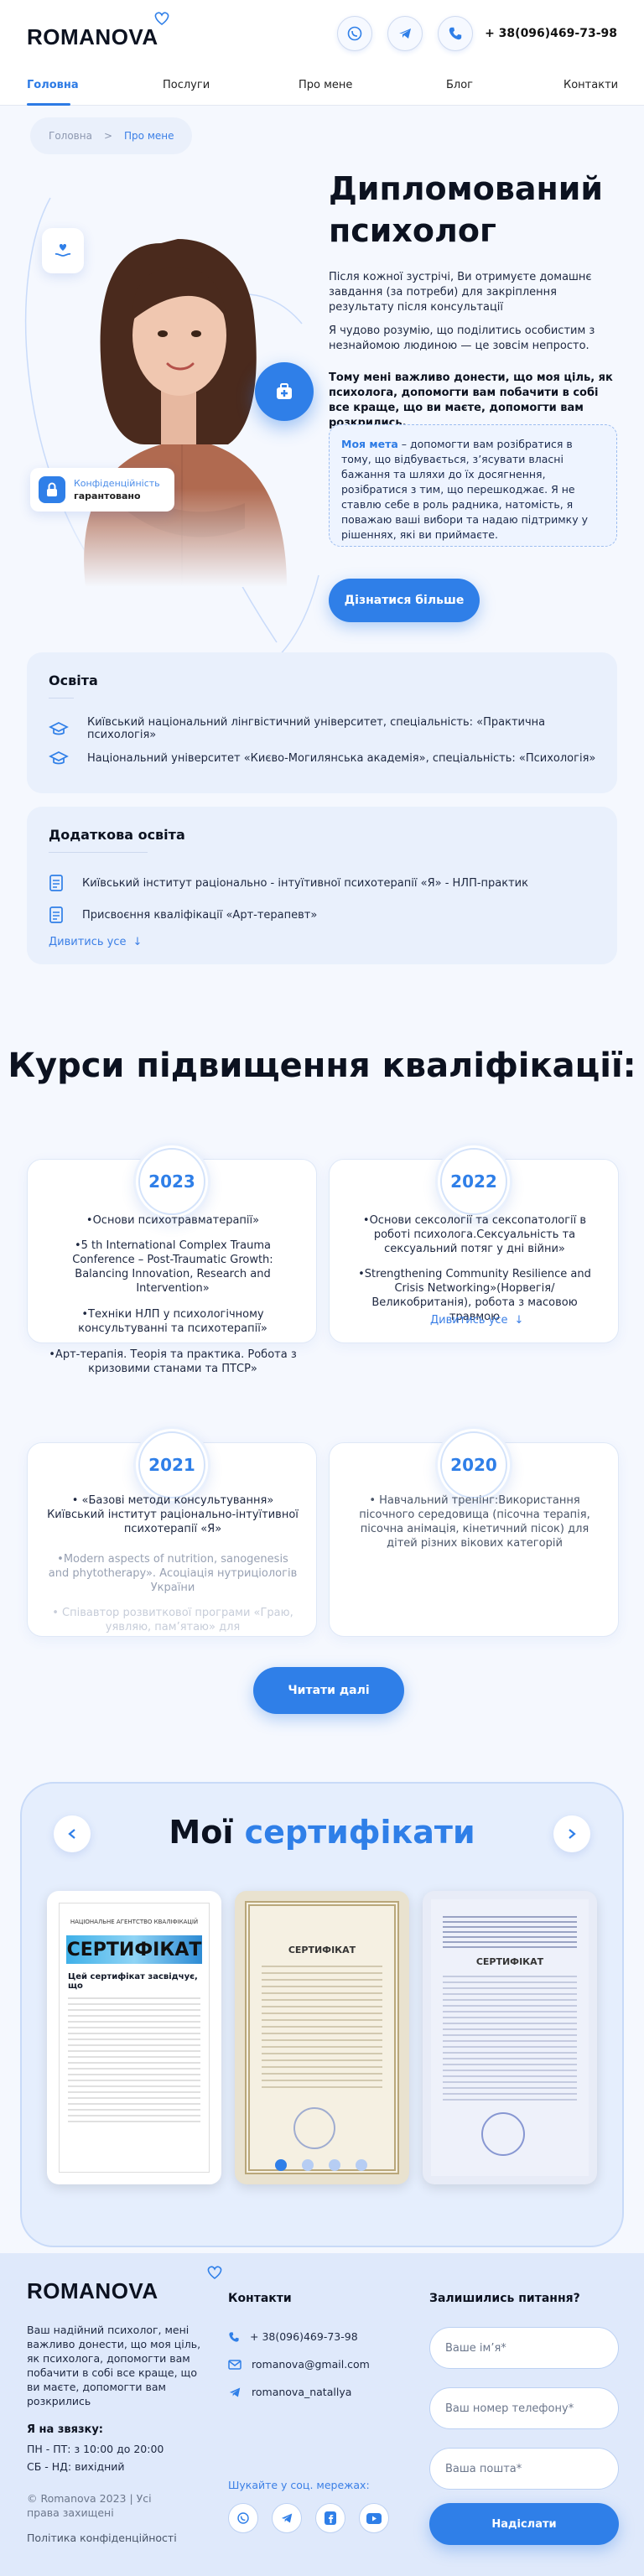 This screenshot has width=644, height=2576. I want to click on hours-title: Я на звязку:, so click(65, 2429).